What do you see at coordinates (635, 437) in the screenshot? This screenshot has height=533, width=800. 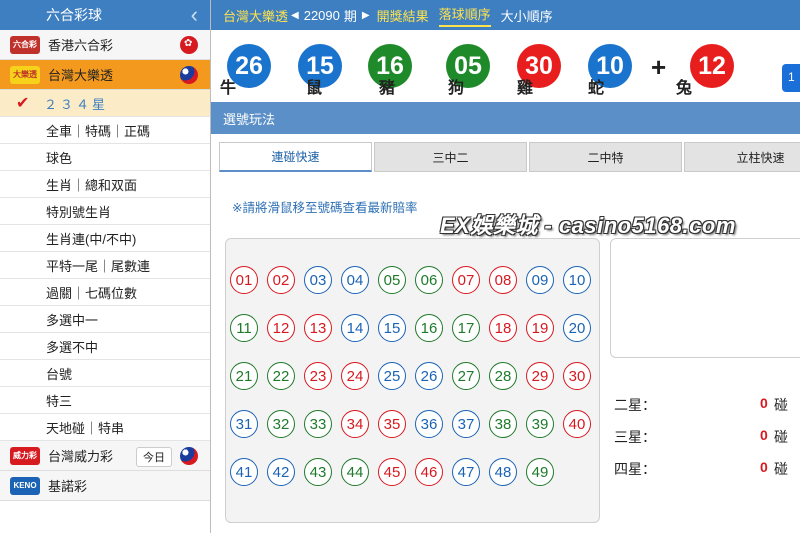 I see `stat-label: 三星：` at bounding box center [635, 437].